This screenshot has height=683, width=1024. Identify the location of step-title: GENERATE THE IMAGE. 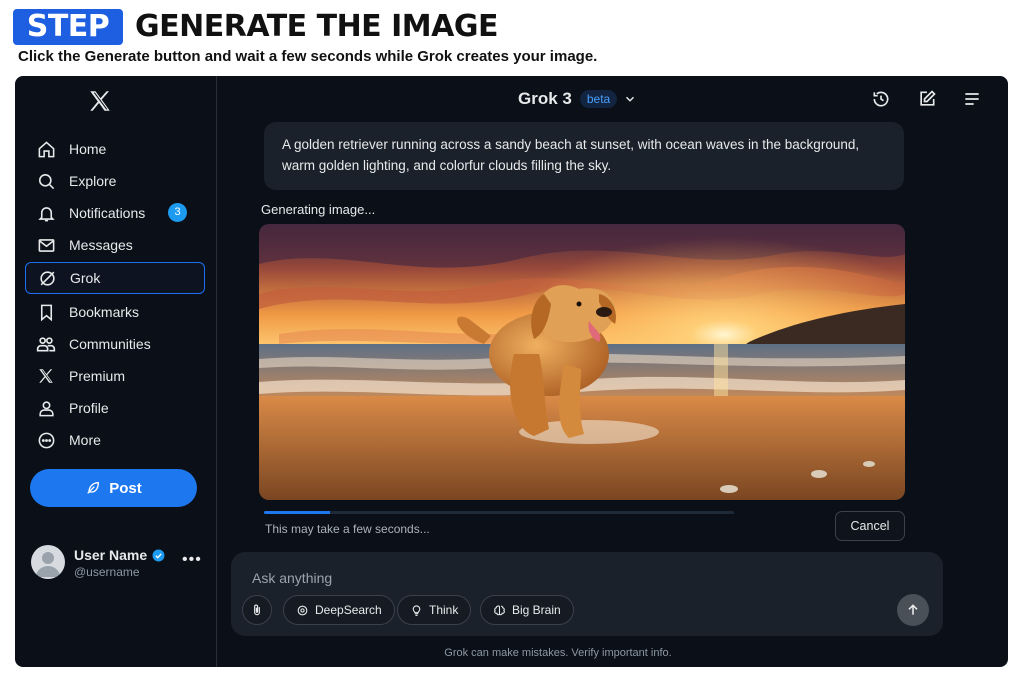
(316, 26).